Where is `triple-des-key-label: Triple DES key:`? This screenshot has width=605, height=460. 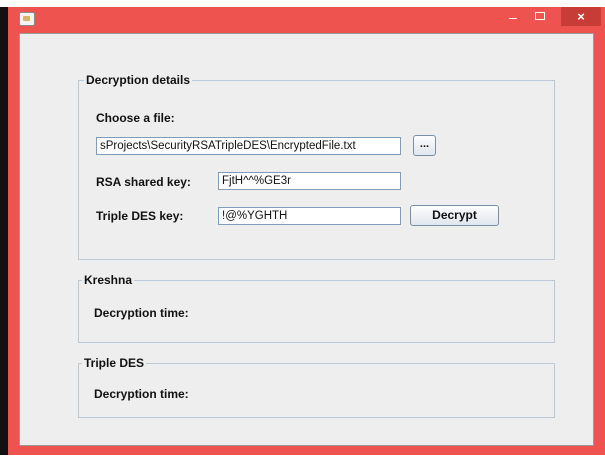 triple-des-key-label: Triple DES key: is located at coordinates (140, 216).